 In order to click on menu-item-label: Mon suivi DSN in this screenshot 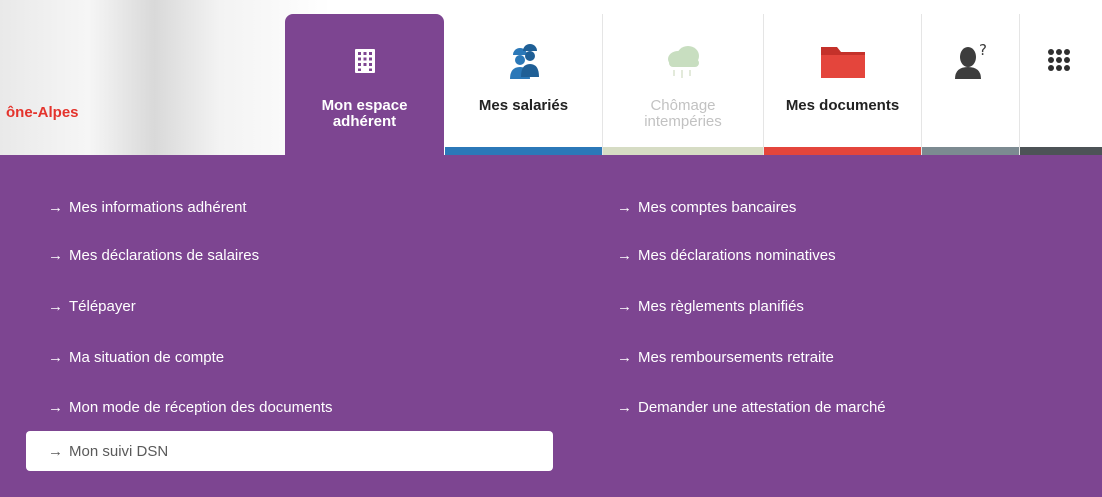, I will do `click(119, 451)`.